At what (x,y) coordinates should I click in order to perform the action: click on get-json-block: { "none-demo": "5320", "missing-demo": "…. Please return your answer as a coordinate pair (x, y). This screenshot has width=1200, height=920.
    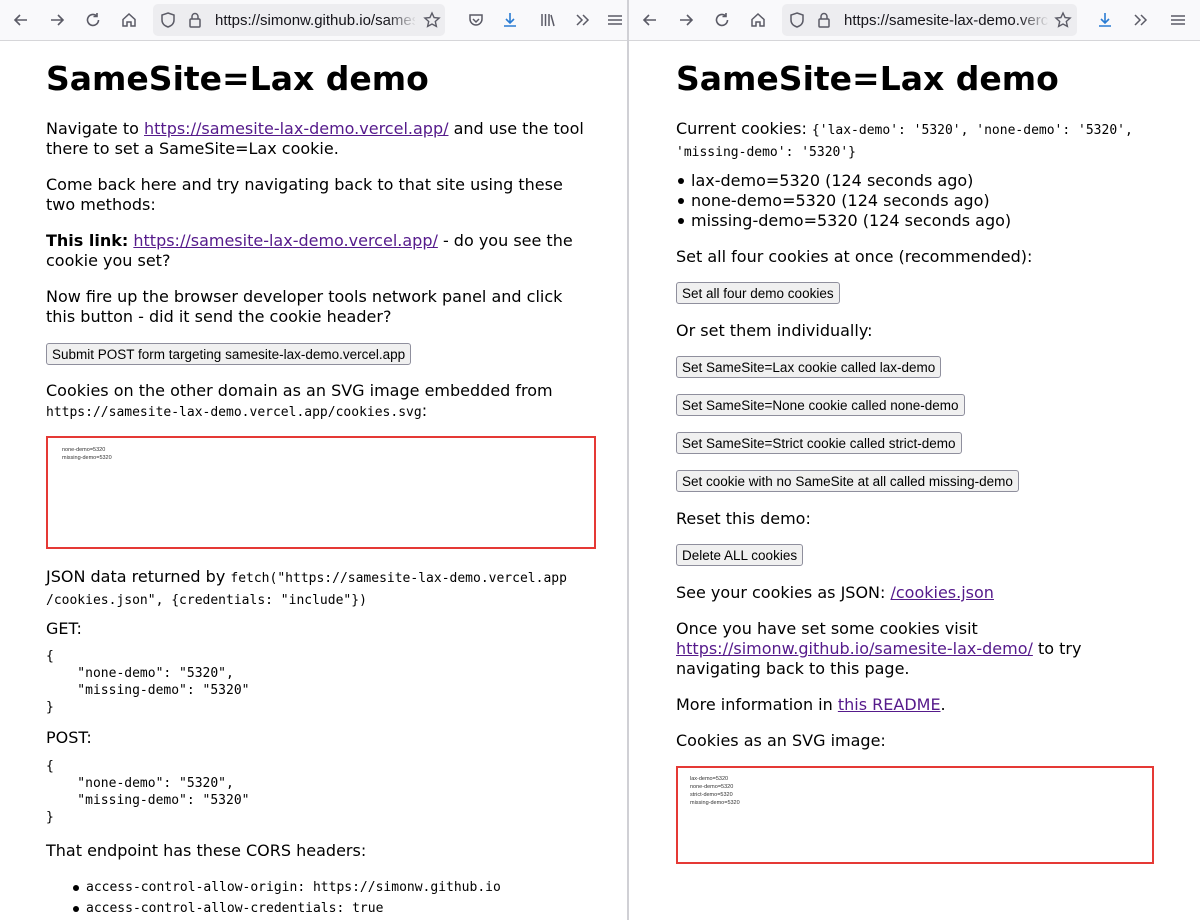
    Looking at the image, I should click on (148, 682).